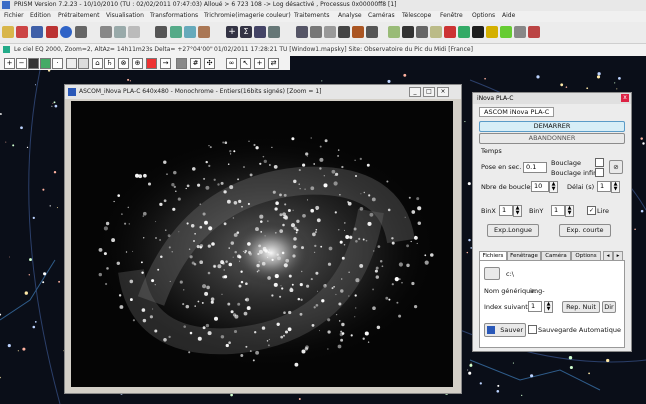  Describe the element at coordinates (274, 32) in the screenshot. I see `sequence-icon` at that location.